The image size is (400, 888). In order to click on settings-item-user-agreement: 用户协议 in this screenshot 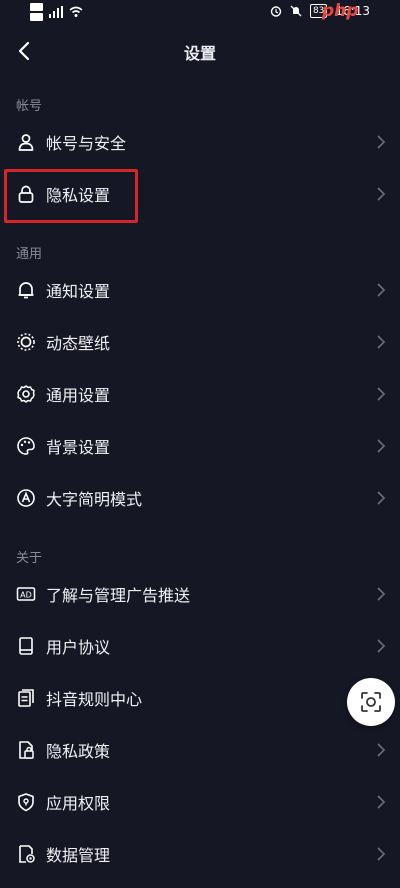, I will do `click(200, 646)`.